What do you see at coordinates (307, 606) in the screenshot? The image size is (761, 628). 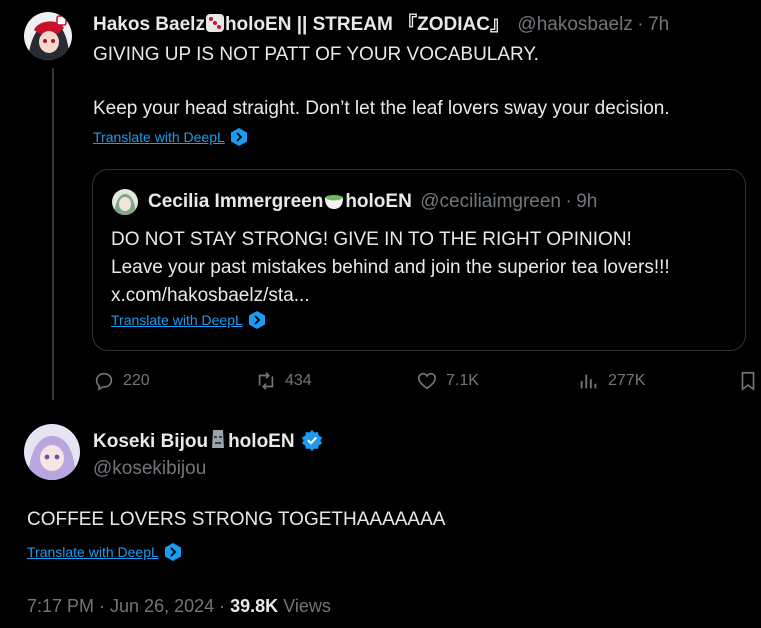 I see `reply-views-label: Views` at bounding box center [307, 606].